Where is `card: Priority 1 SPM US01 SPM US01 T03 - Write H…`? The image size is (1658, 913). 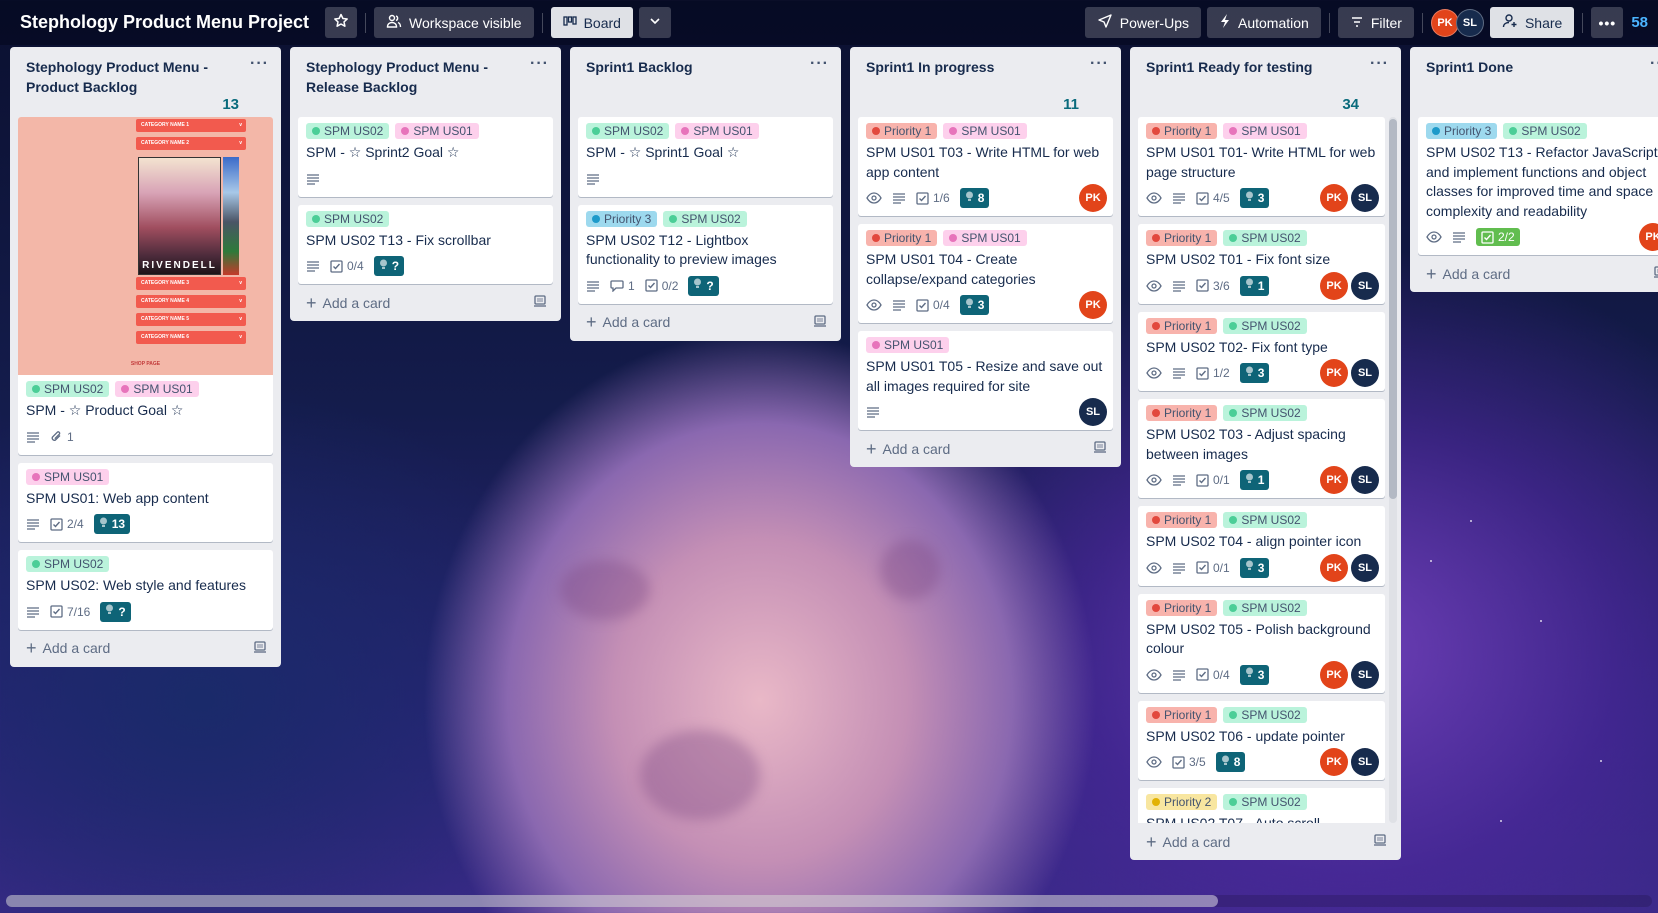 card: Priority 1 SPM US01 SPM US01 T03 - Write H… is located at coordinates (985, 166).